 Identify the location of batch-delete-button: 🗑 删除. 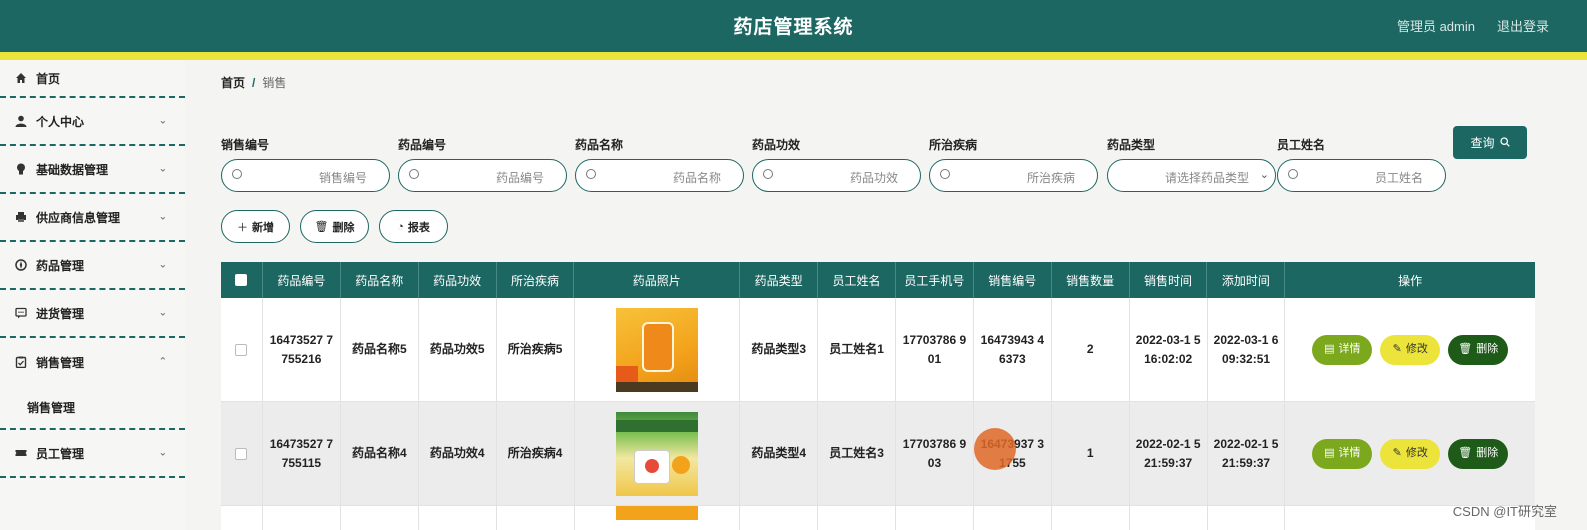
(334, 226).